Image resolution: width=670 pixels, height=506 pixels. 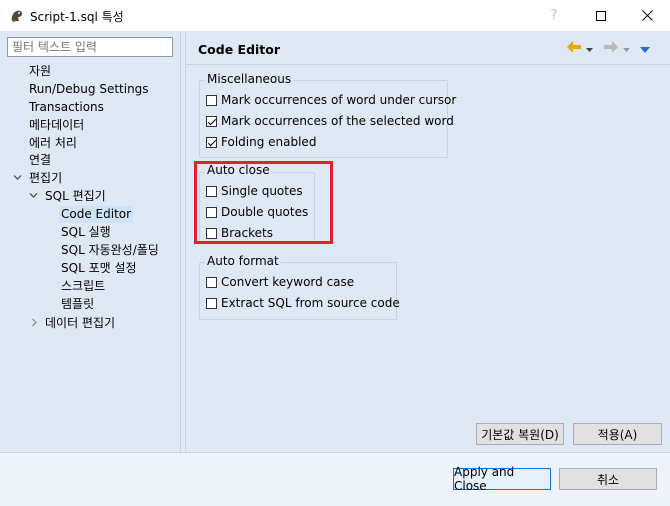 I want to click on view-menu-icon, so click(x=645, y=49).